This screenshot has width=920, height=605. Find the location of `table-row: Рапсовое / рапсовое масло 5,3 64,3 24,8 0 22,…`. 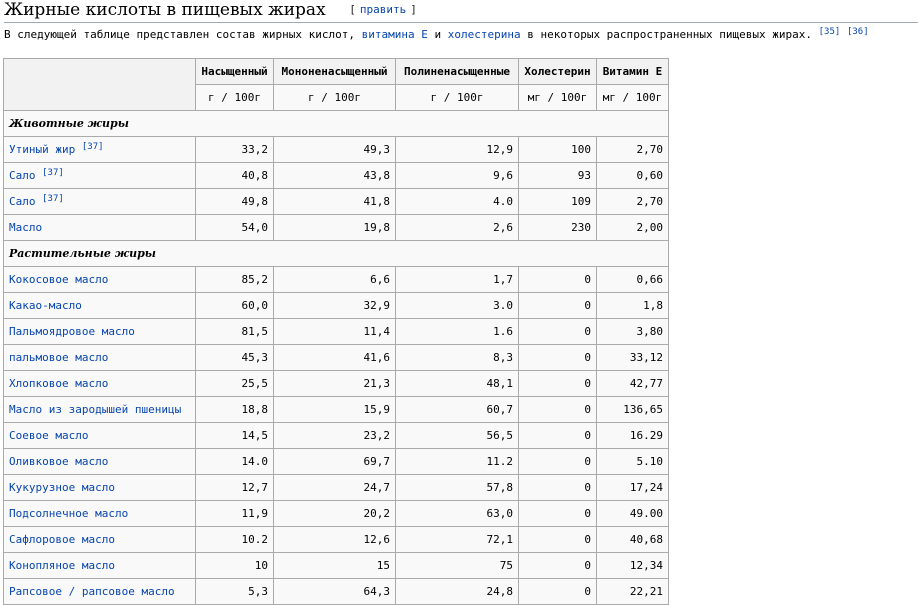

table-row: Рапсовое / рапсовое масло 5,3 64,3 24,8 0 22,… is located at coordinates (336, 591).